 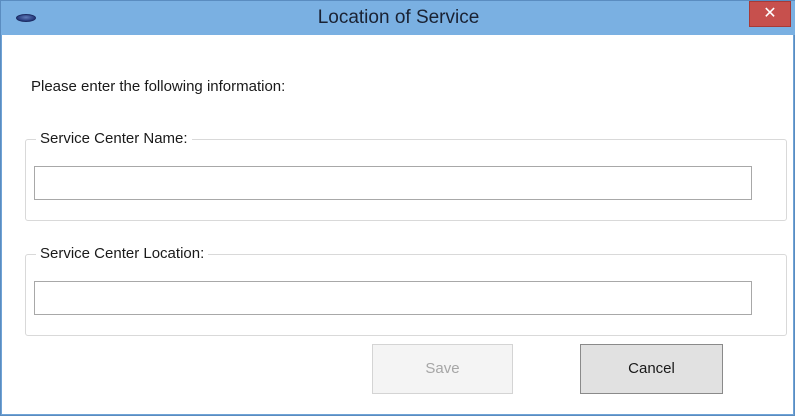 What do you see at coordinates (442, 369) in the screenshot?
I see `save-button: Save` at bounding box center [442, 369].